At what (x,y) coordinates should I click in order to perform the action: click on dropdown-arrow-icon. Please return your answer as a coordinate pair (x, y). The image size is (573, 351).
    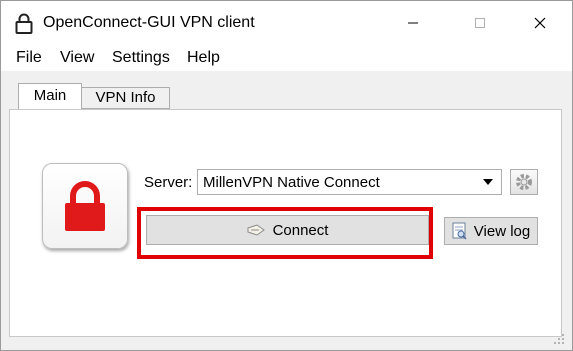
    Looking at the image, I should click on (488, 182).